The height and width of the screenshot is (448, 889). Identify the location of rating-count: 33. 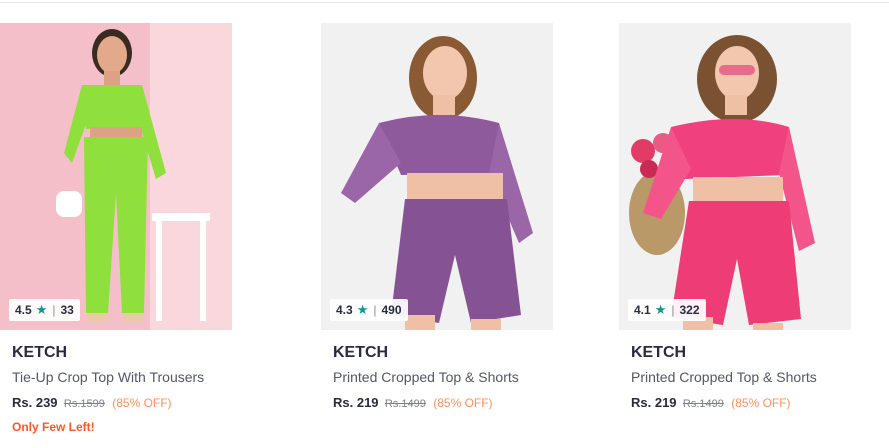
(67, 310).